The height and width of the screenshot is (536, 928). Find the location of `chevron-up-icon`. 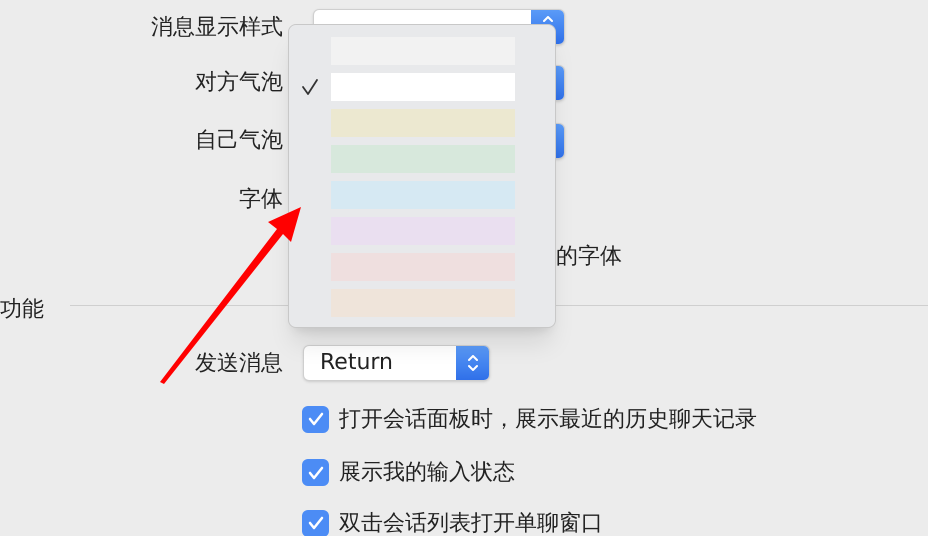

chevron-up-icon is located at coordinates (547, 19).